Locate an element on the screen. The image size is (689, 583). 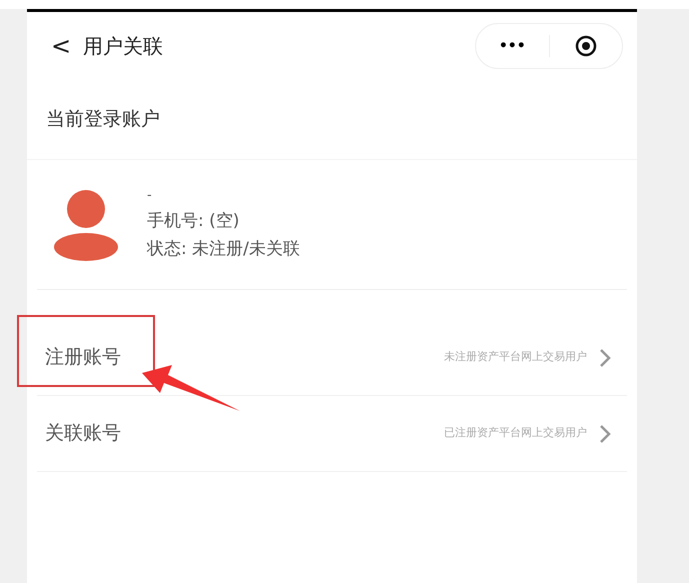
target-icon is located at coordinates (585, 46).